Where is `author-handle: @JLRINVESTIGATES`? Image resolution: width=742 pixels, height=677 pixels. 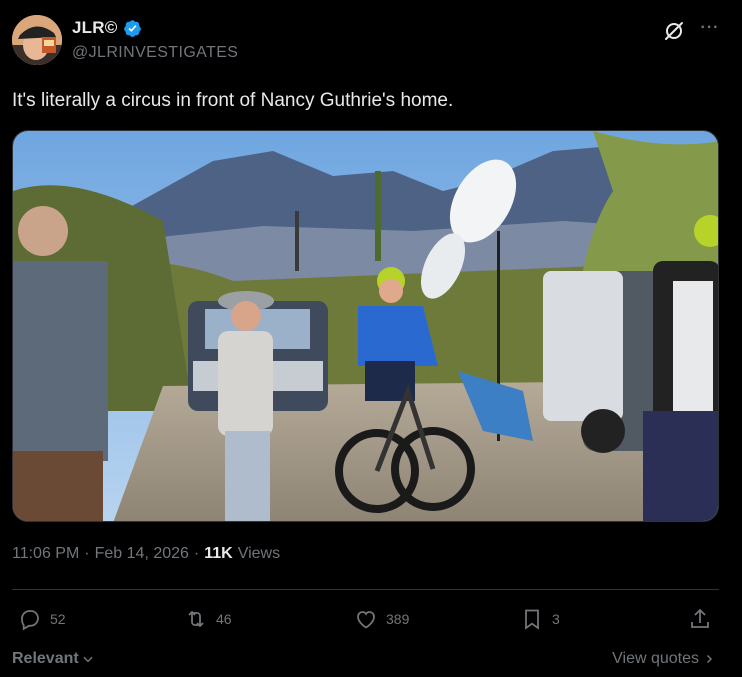 author-handle: @JLRINVESTIGATES is located at coordinates (155, 53).